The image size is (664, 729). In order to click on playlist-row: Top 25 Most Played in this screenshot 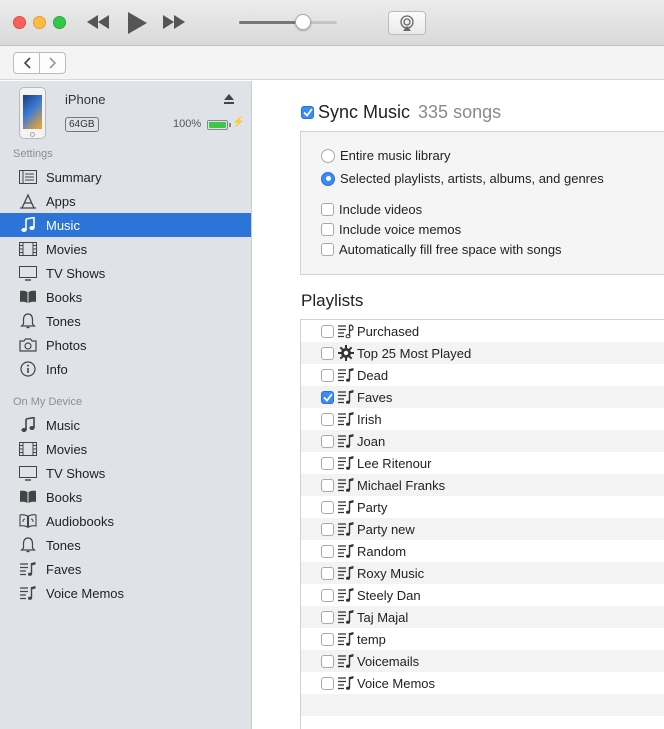, I will do `click(482, 353)`.